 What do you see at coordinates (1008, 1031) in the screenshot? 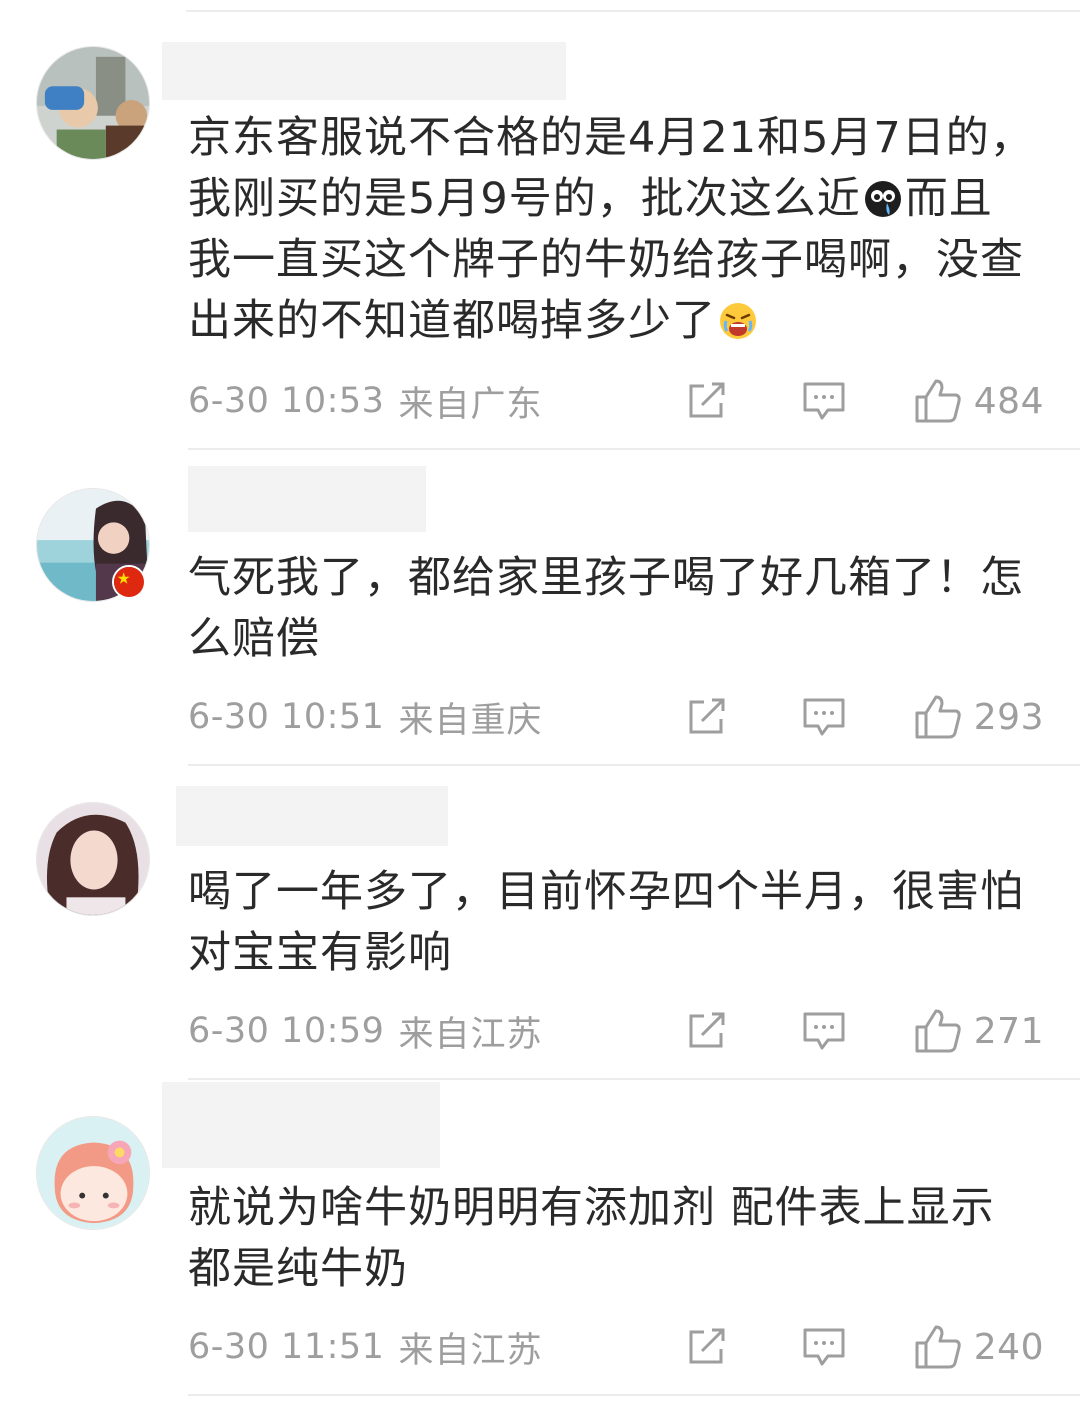
I see `like-count: 271` at bounding box center [1008, 1031].